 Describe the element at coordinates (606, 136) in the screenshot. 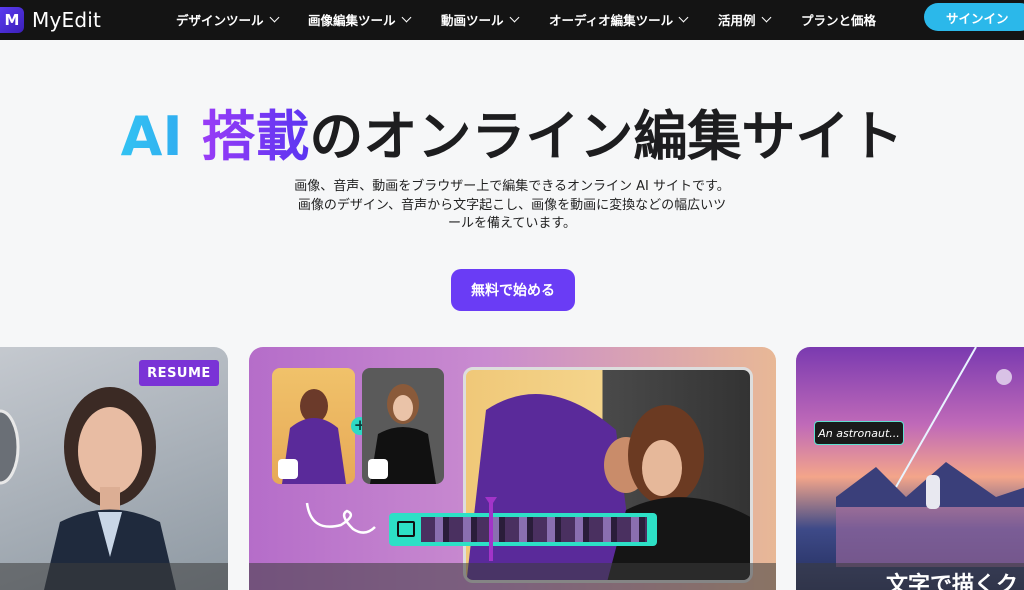

I see `title-rest: のオンライン編集サイト` at that location.